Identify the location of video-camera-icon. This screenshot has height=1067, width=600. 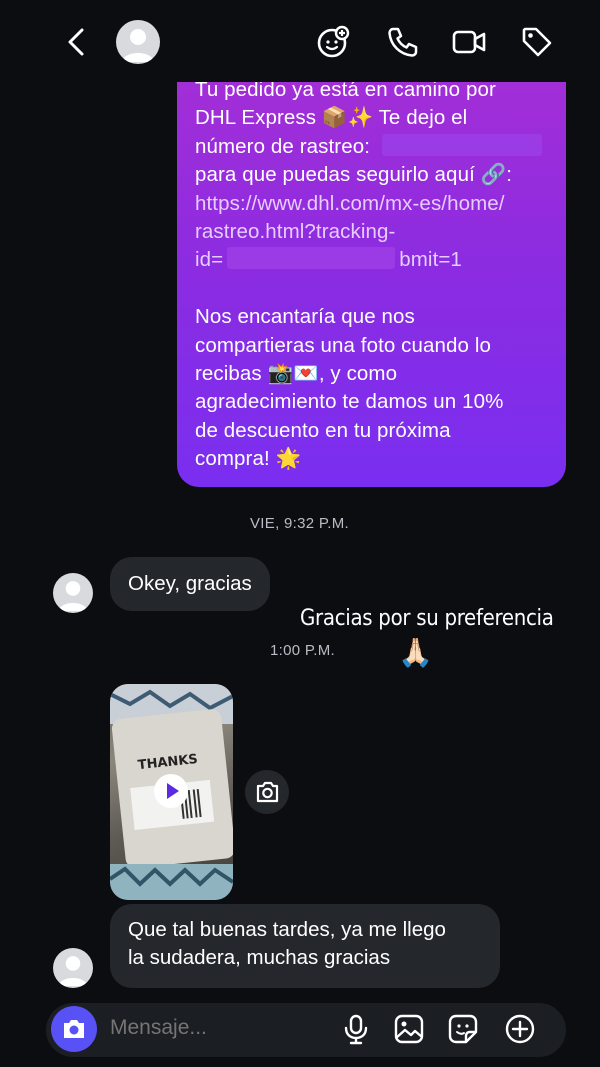
(469, 42).